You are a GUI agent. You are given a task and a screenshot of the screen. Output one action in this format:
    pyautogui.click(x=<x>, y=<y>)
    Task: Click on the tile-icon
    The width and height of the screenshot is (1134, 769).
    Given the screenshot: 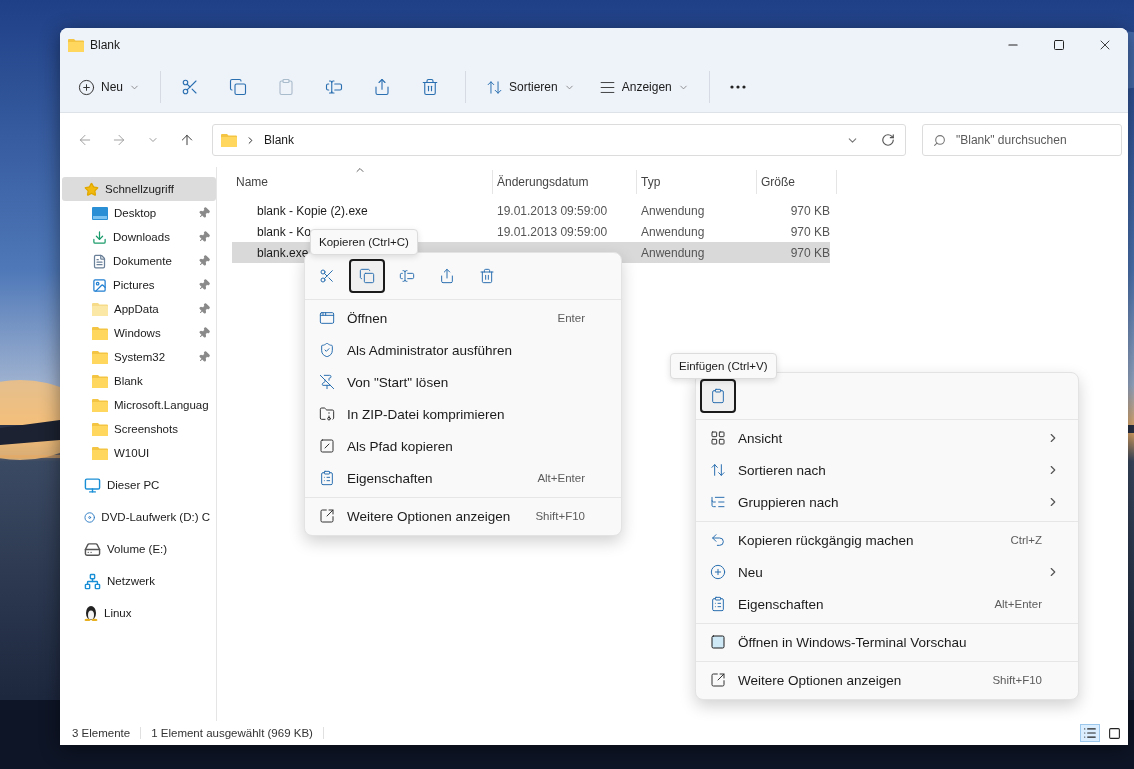 What is the action you would take?
    pyautogui.click(x=1114, y=733)
    